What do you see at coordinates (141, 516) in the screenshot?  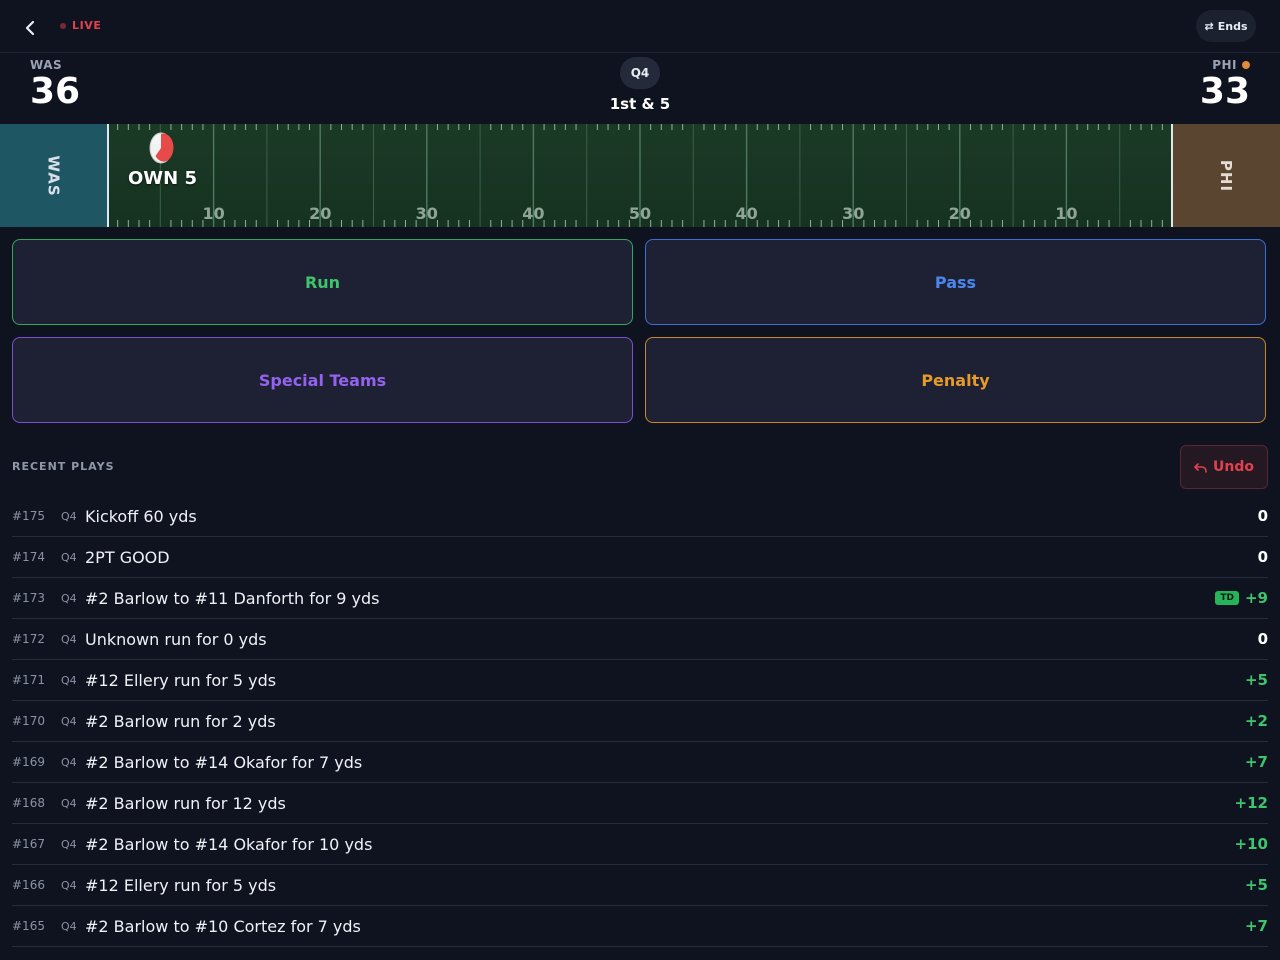 I see `play-description: Kickoff 60 yds` at bounding box center [141, 516].